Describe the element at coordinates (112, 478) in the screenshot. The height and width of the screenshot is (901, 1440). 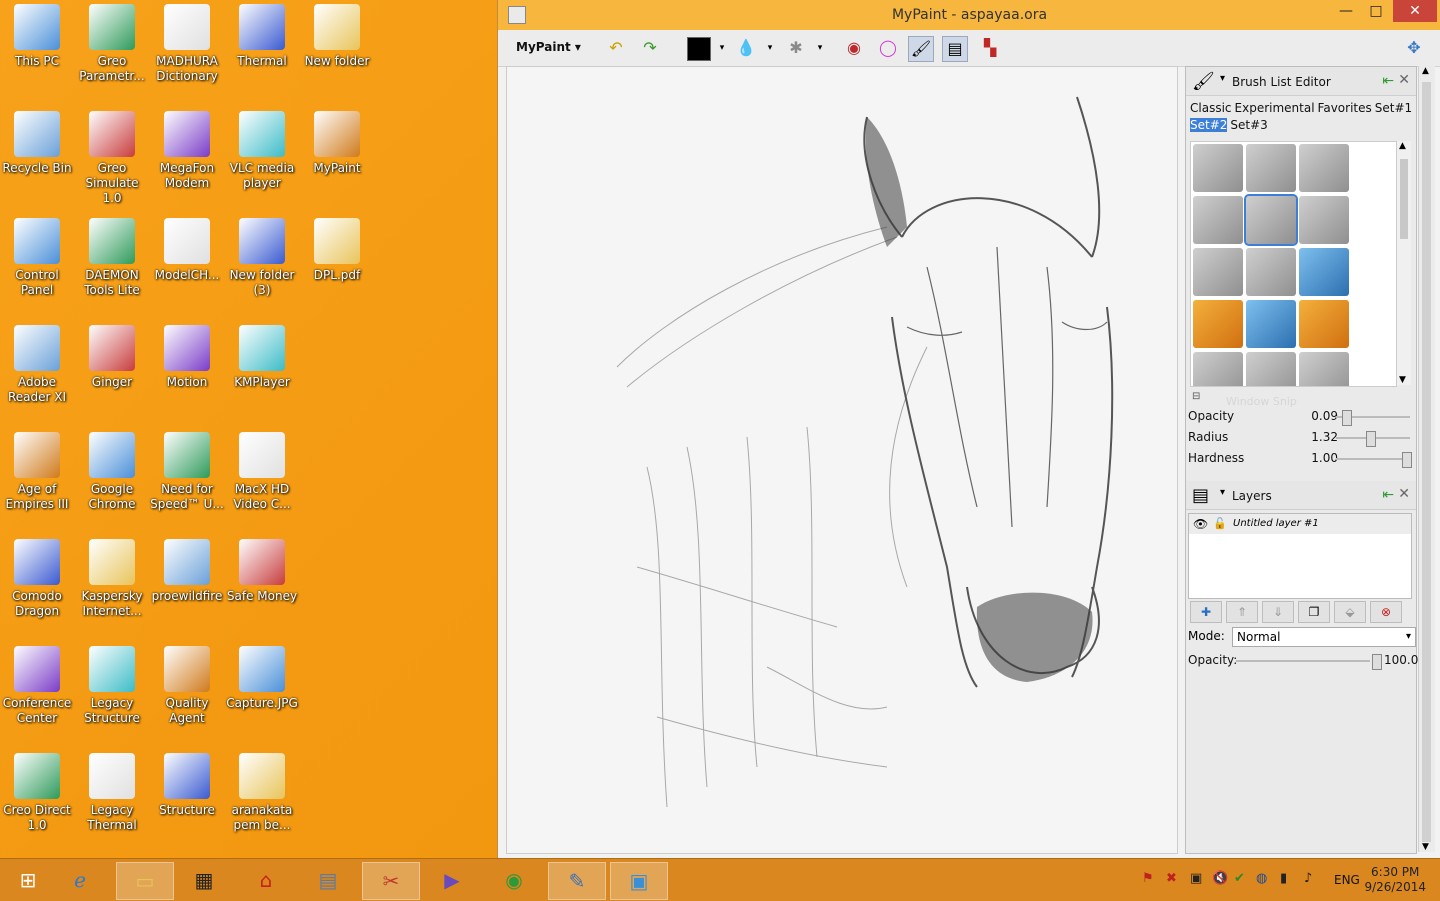
I see `desktop-icon-google: Google Chrome` at that location.